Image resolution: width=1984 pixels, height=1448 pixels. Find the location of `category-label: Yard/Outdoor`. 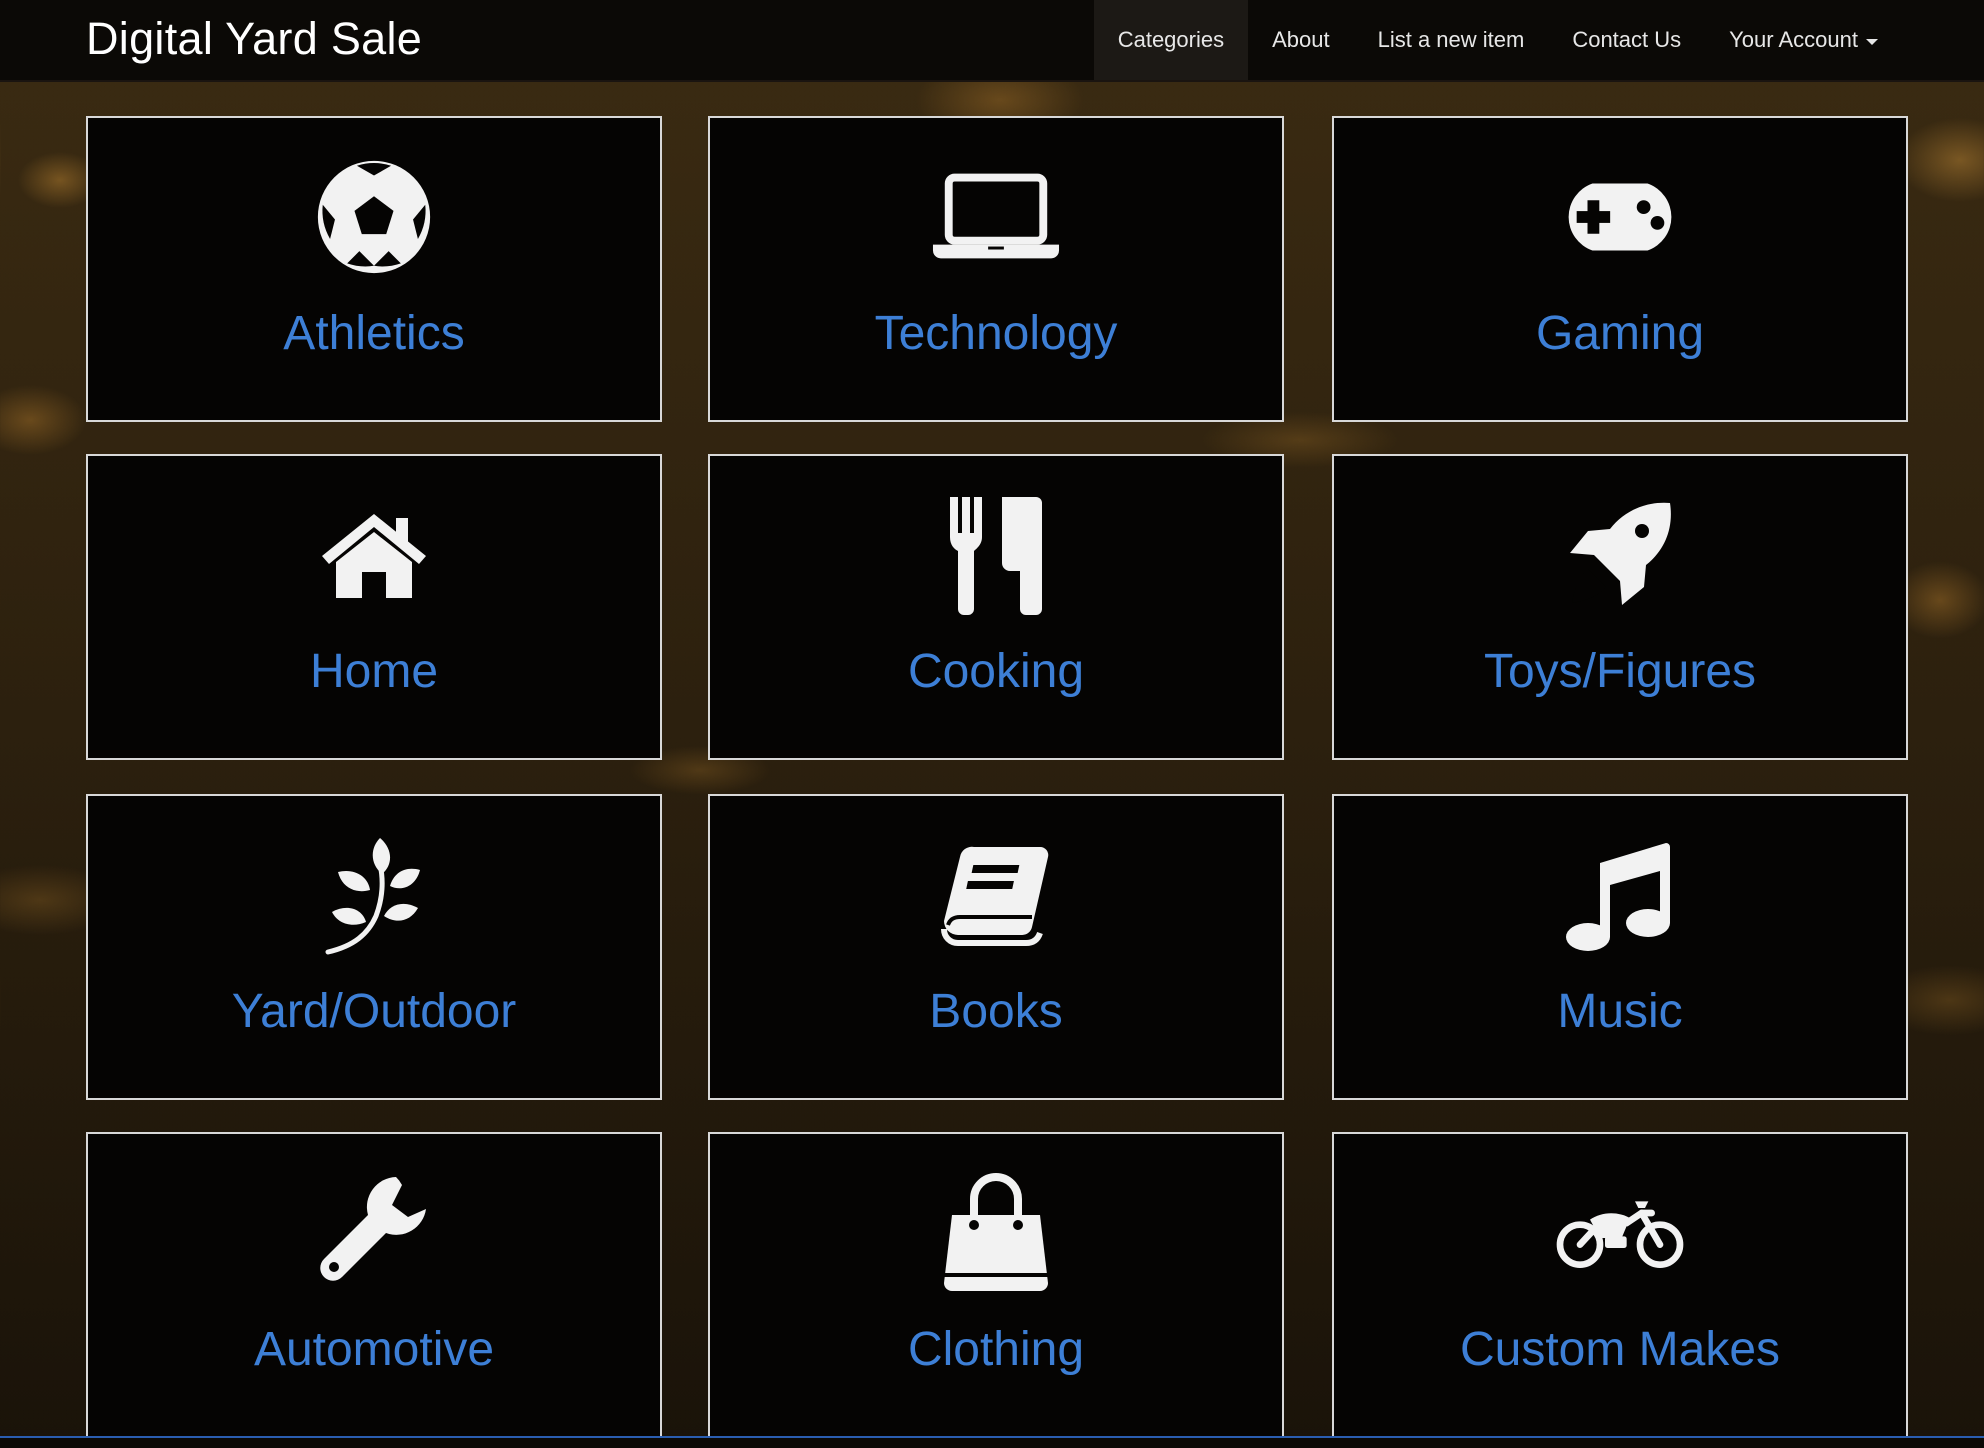

category-label: Yard/Outdoor is located at coordinates (374, 1011).